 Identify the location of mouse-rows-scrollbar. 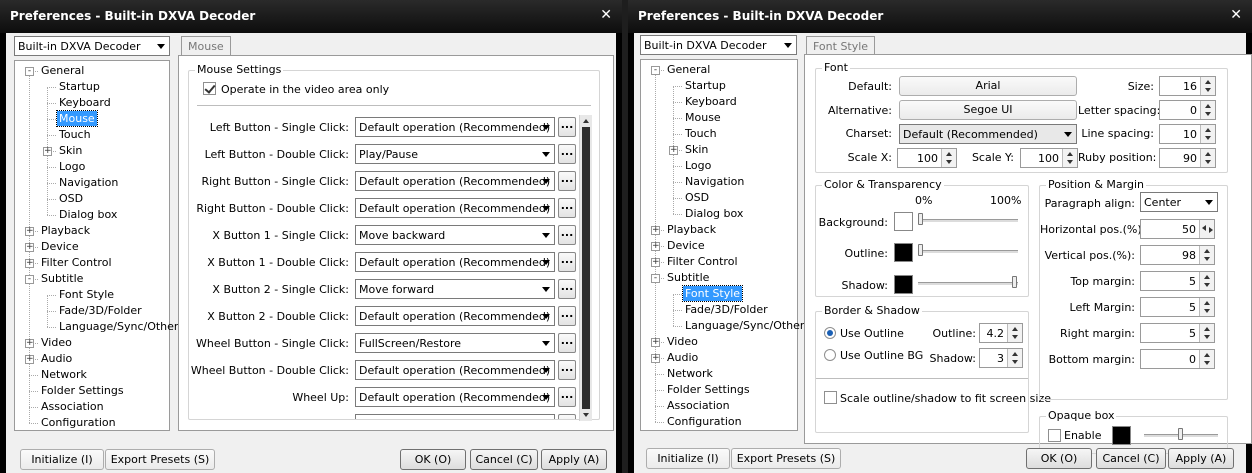
(585, 268).